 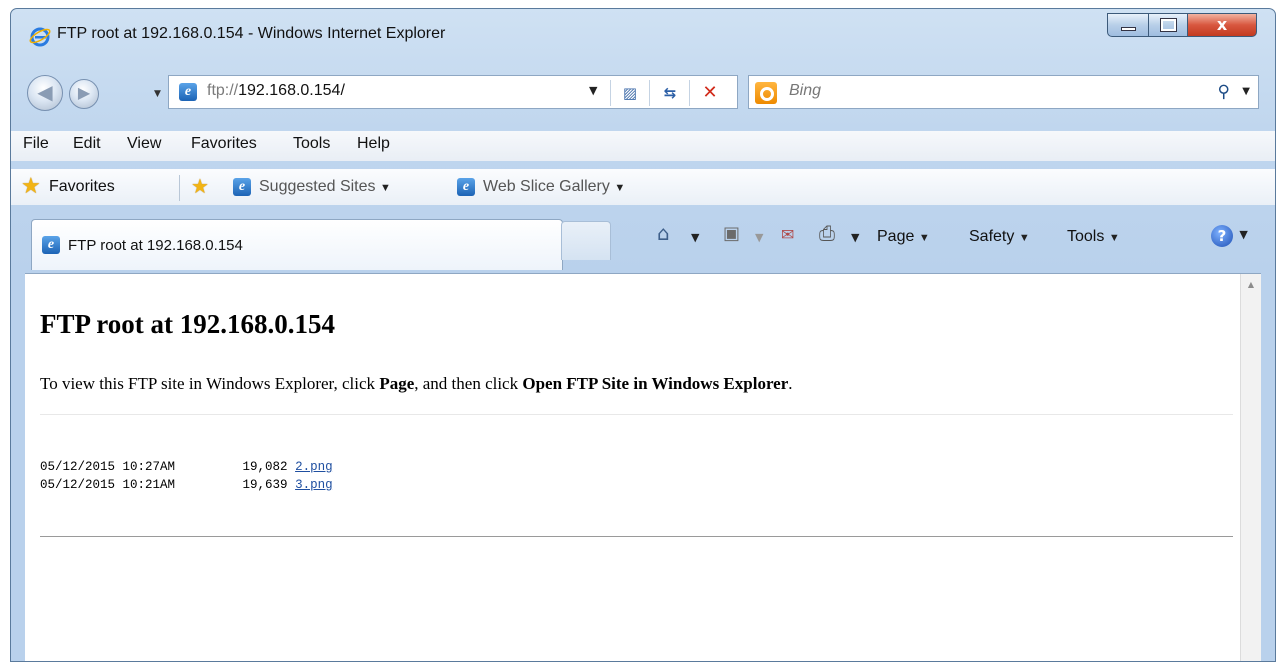 I want to click on menu-favorites: Favorites, so click(x=224, y=144).